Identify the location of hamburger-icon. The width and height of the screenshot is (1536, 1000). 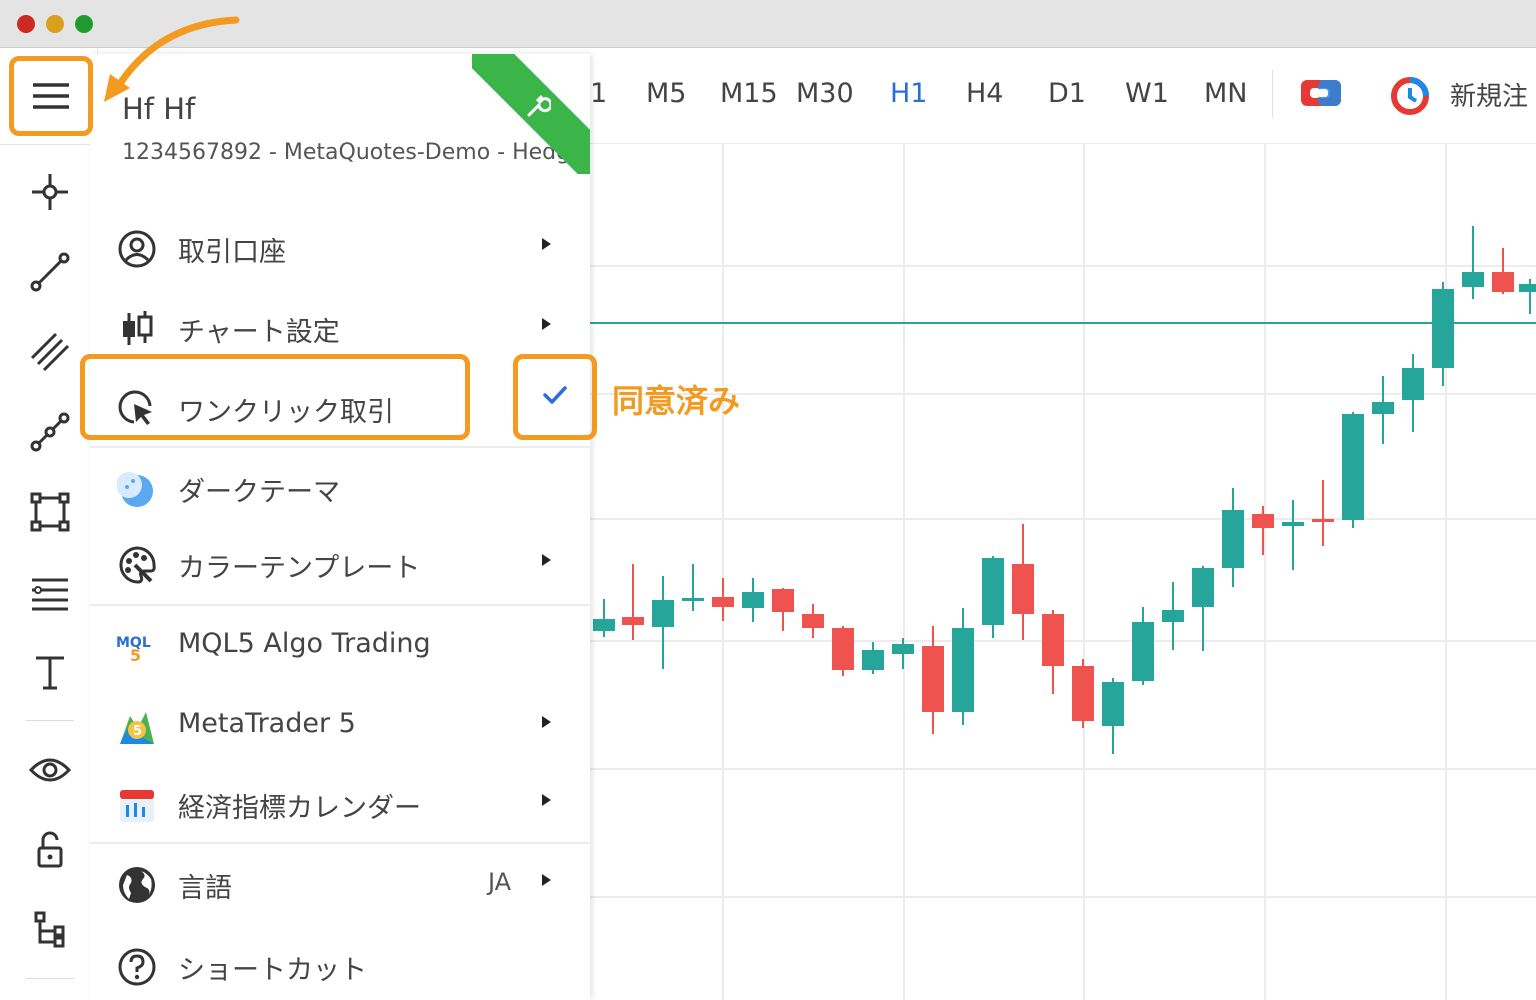
(51, 96).